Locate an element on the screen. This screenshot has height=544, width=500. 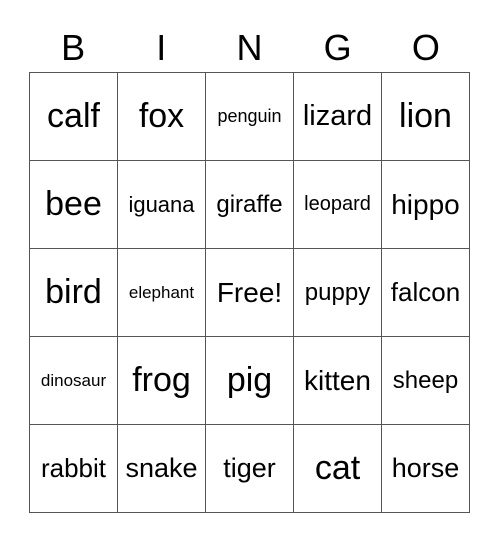
bingo-cell: leopard is located at coordinates (338, 205).